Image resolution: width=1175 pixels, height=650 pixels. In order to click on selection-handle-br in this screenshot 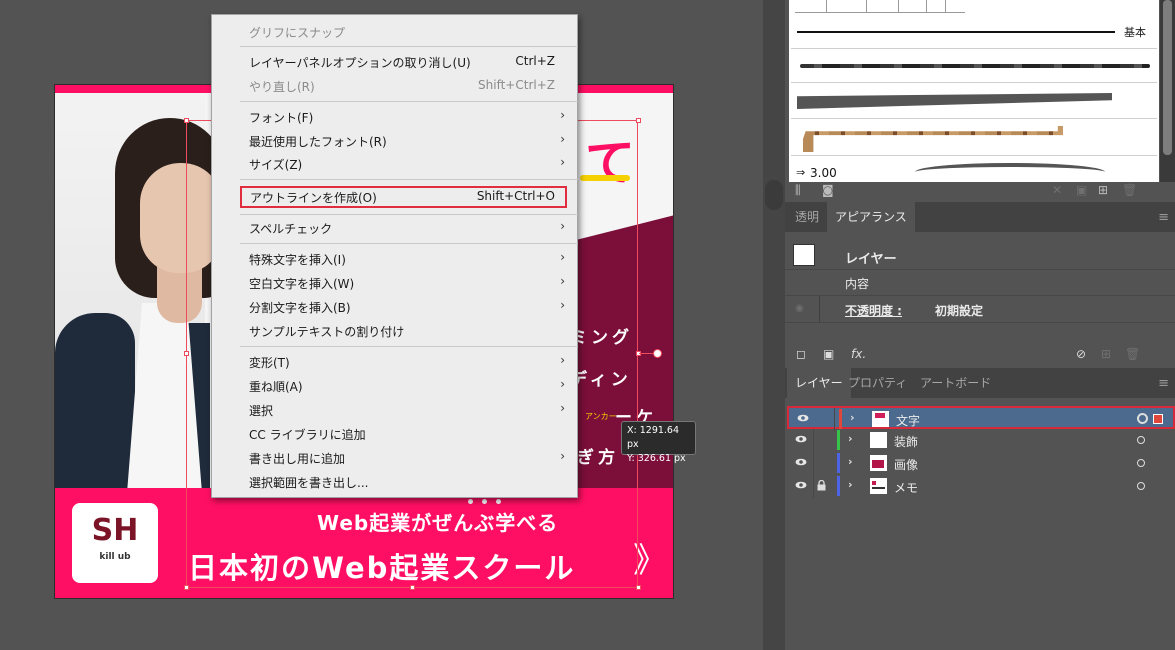, I will do `click(638, 587)`.